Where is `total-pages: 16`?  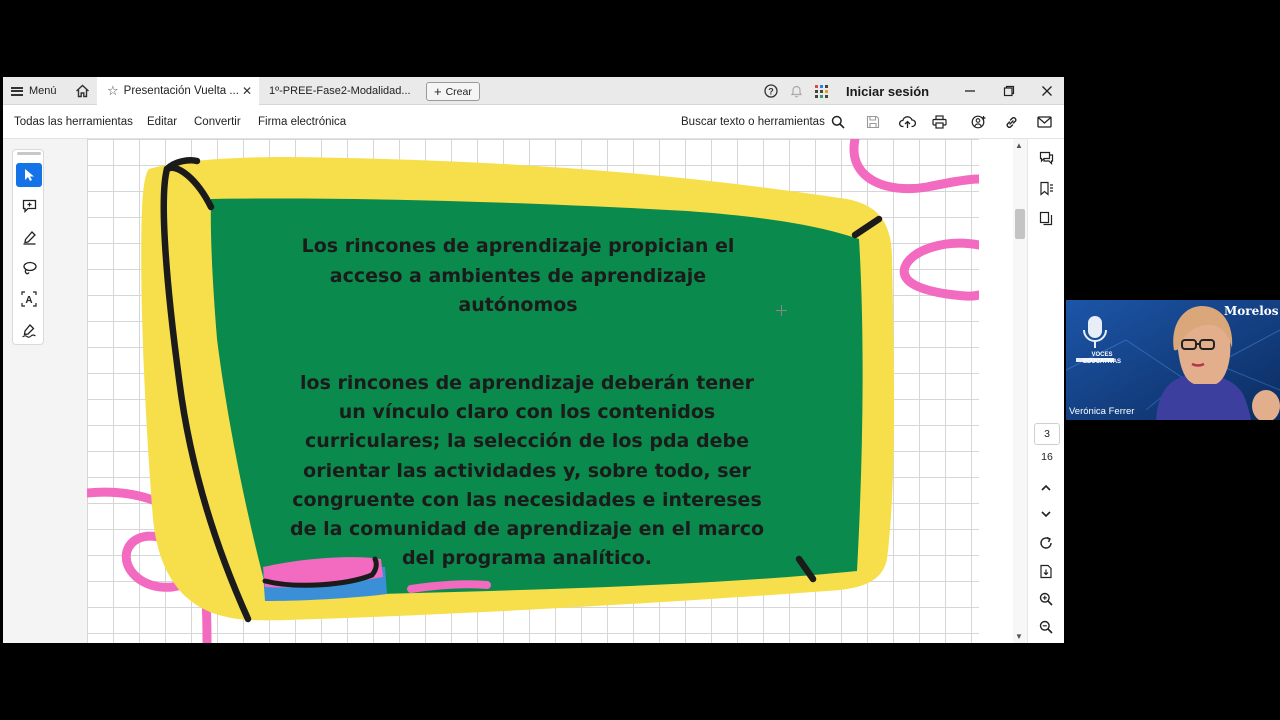
total-pages: 16 is located at coordinates (1047, 457).